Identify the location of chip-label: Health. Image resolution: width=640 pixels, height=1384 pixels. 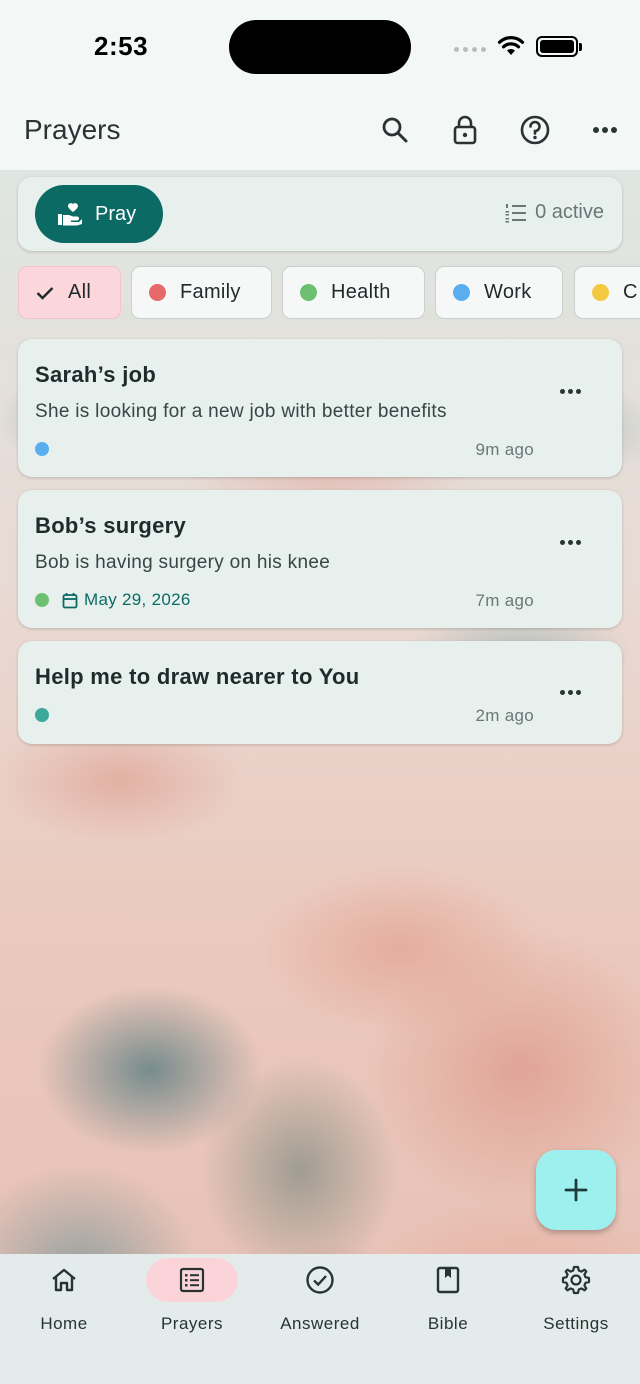
(361, 292).